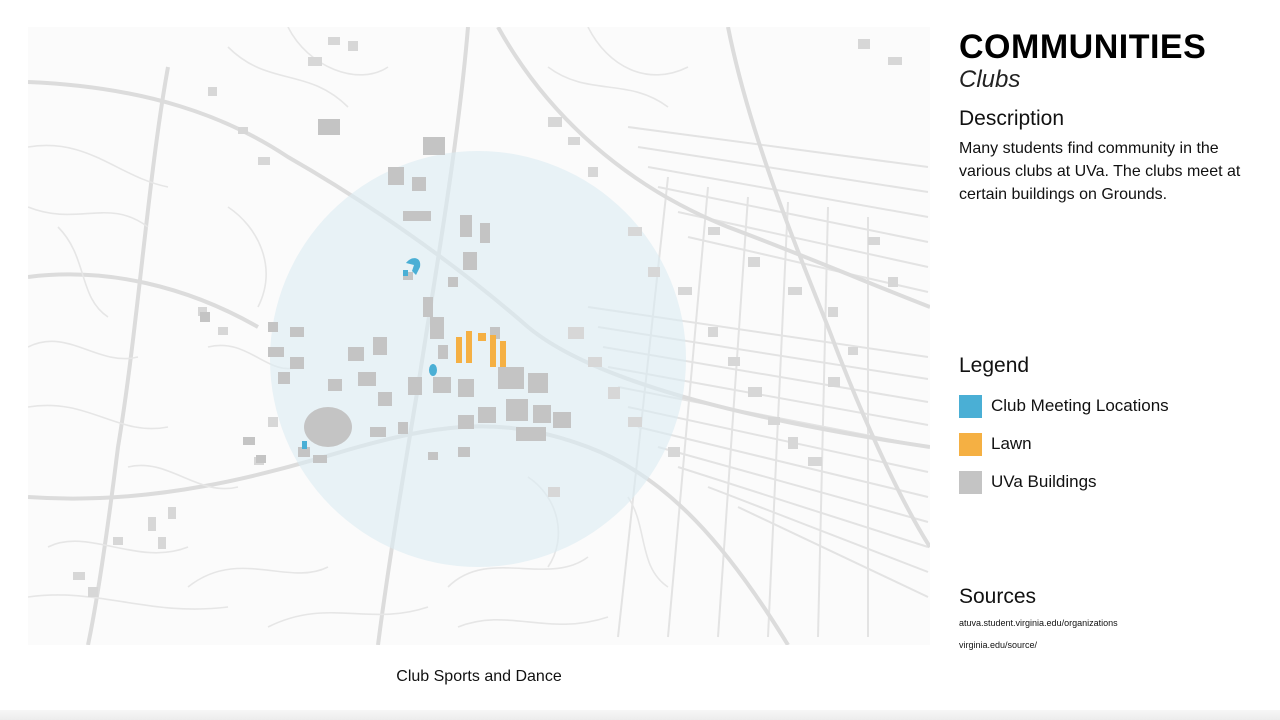 Image resolution: width=1280 pixels, height=720 pixels. What do you see at coordinates (1080, 405) in the screenshot?
I see `legend-label: Club Meeting Locations` at bounding box center [1080, 405].